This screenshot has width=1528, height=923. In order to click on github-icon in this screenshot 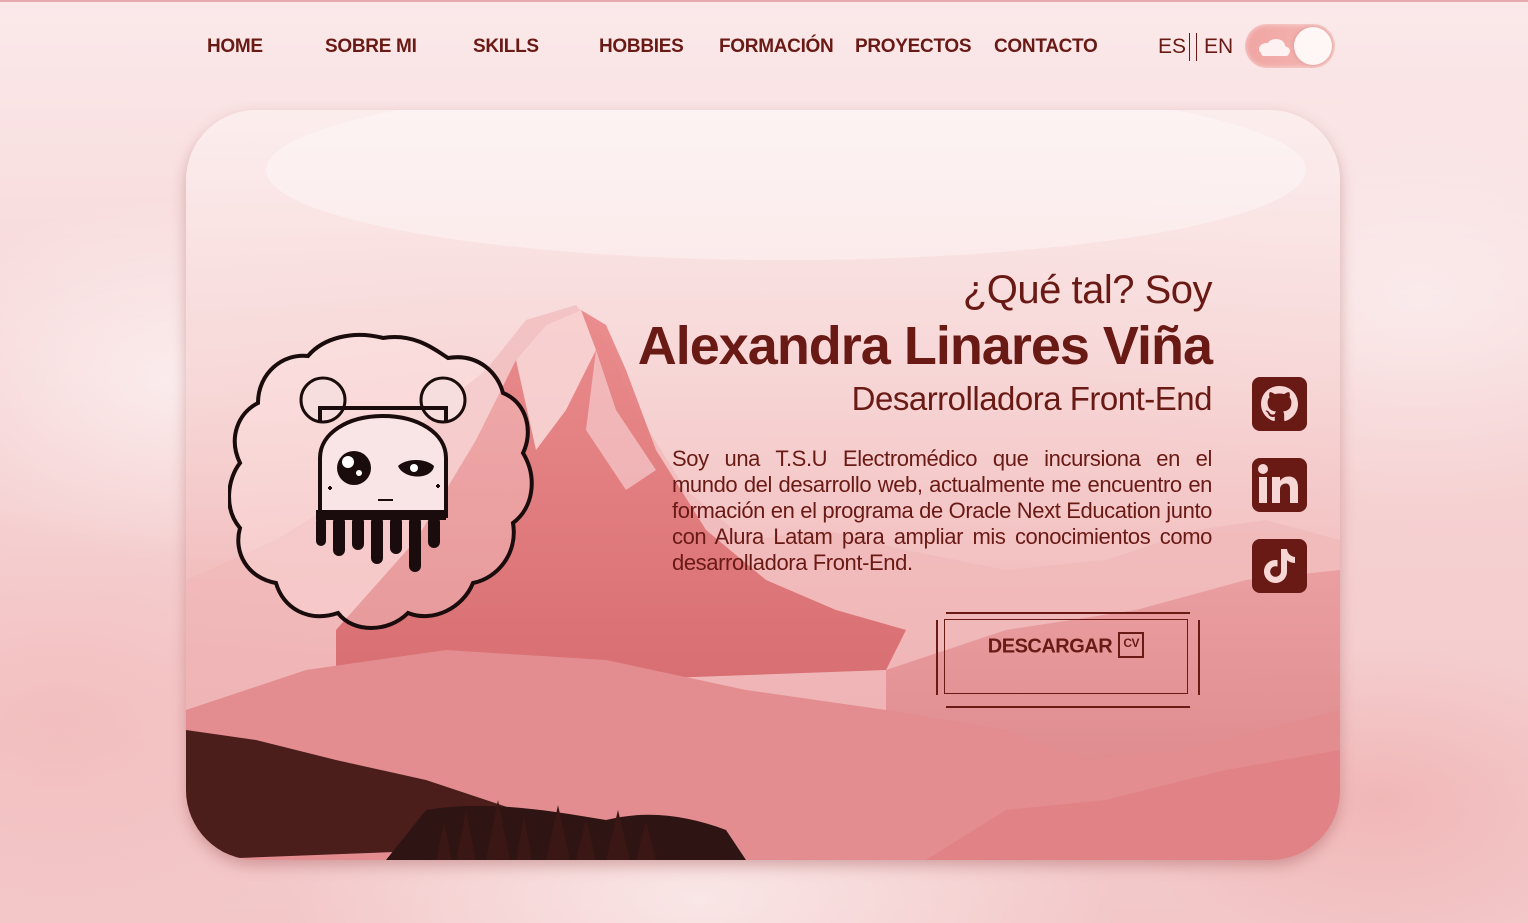, I will do `click(1279, 404)`.